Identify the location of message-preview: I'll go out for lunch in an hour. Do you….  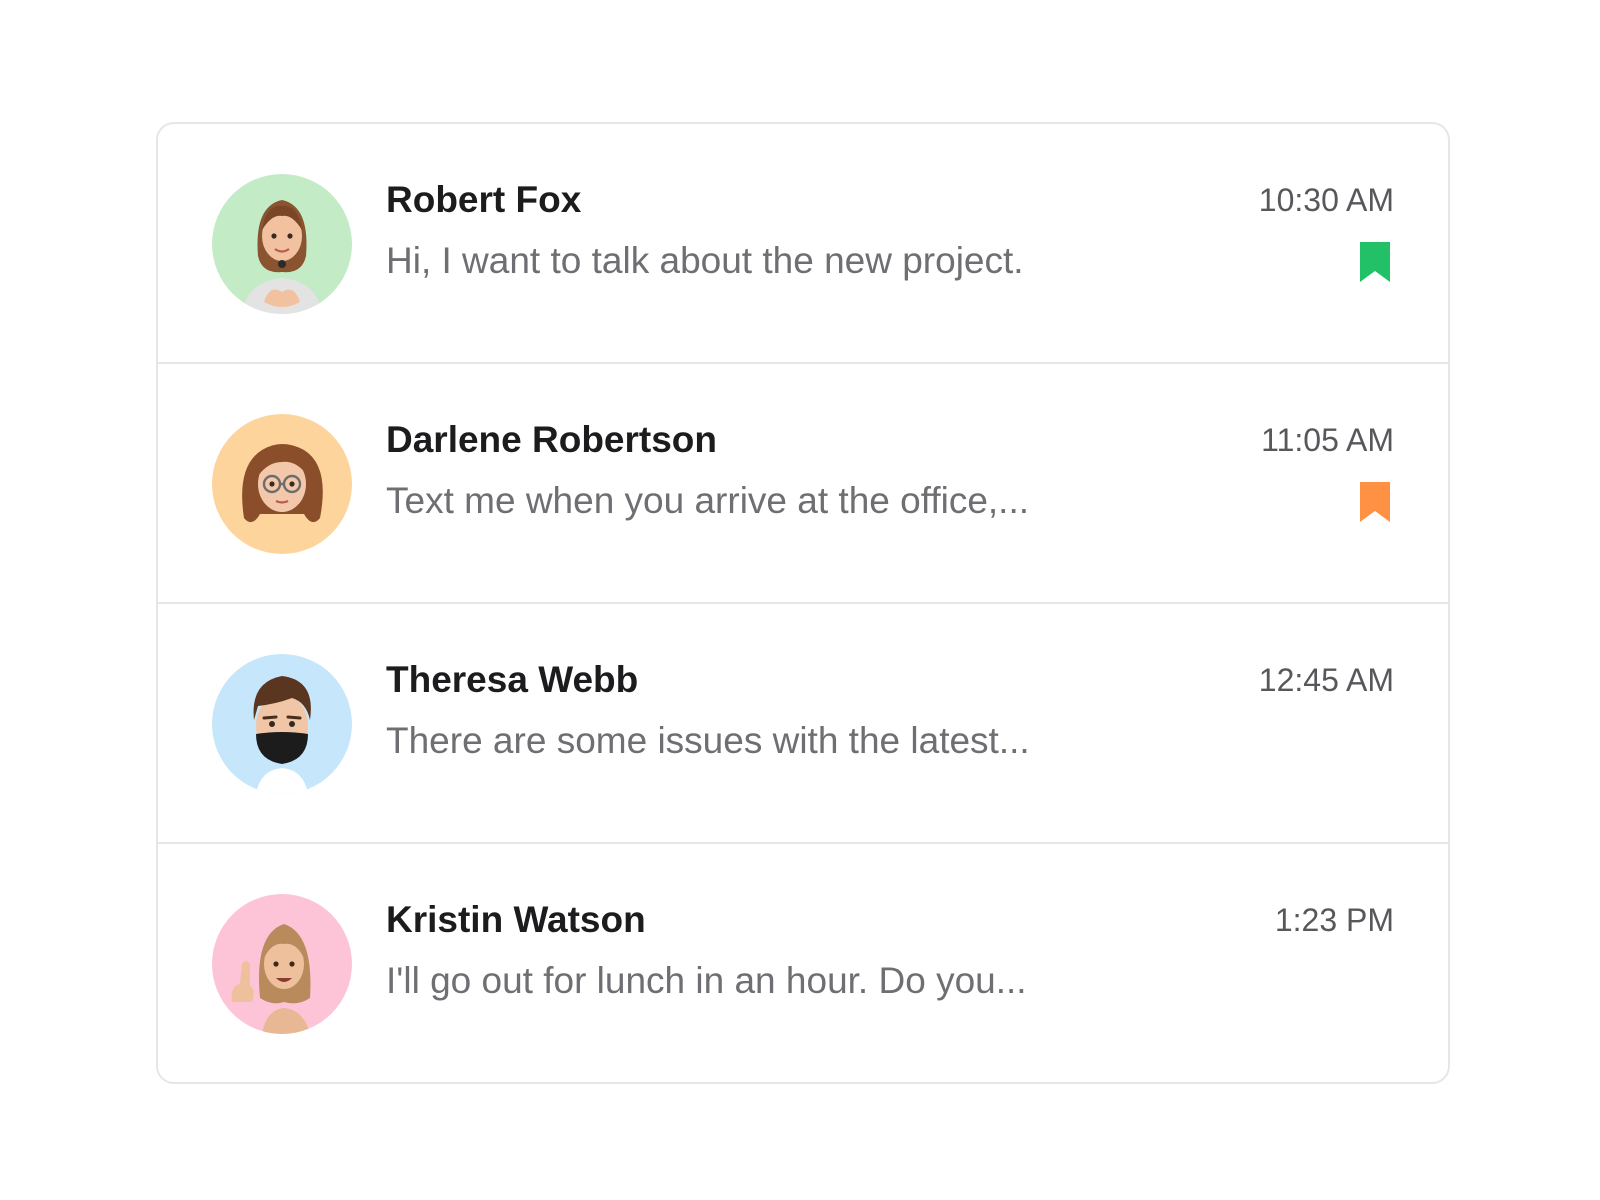
(706, 980).